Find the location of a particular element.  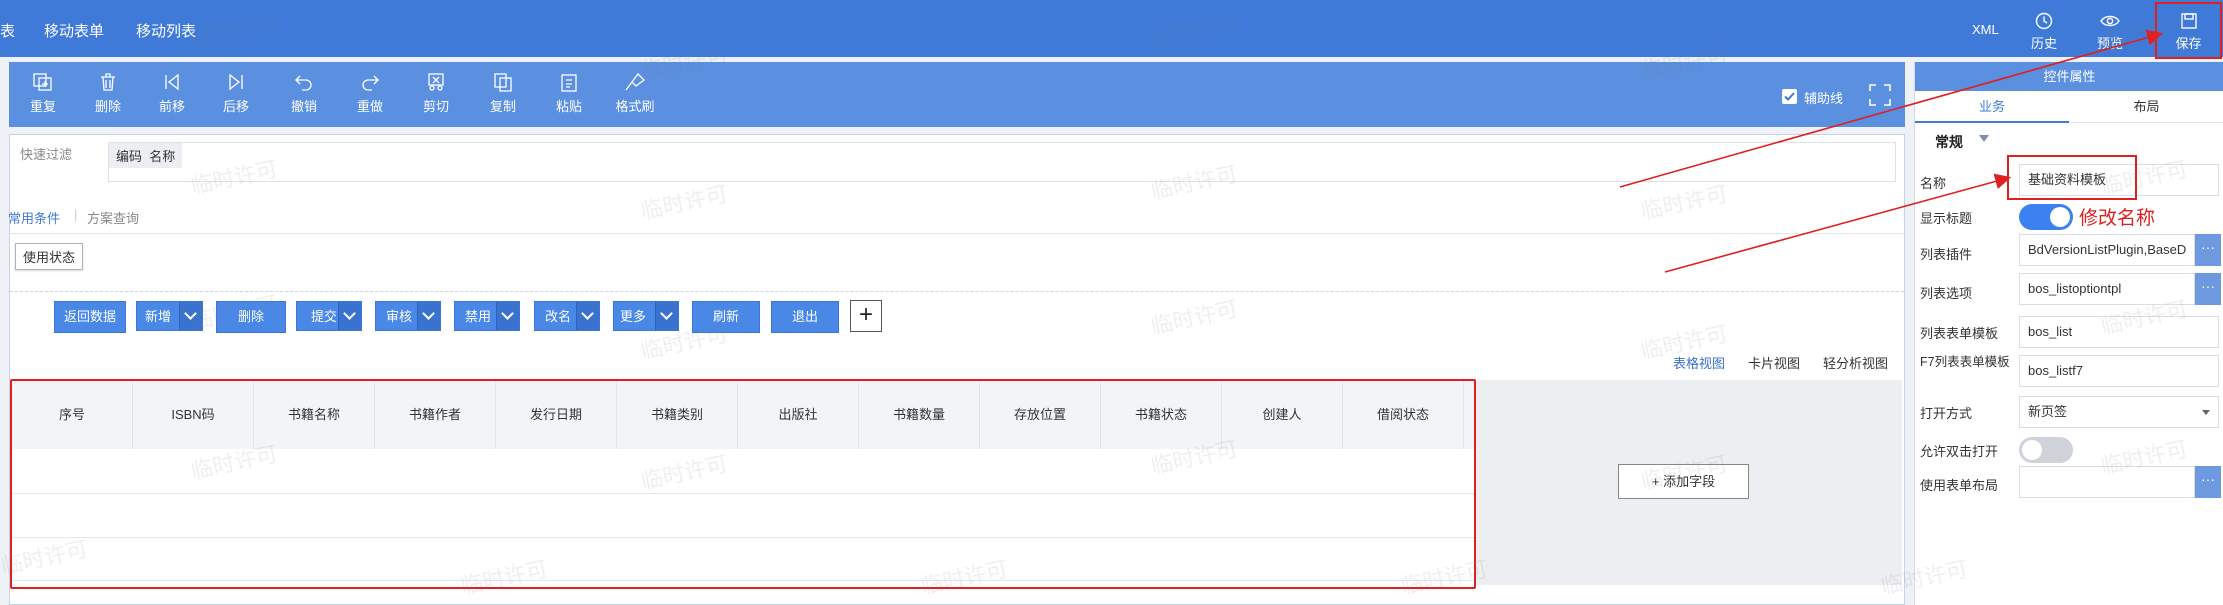

arrow-to-name is located at coordinates (1838, 223).